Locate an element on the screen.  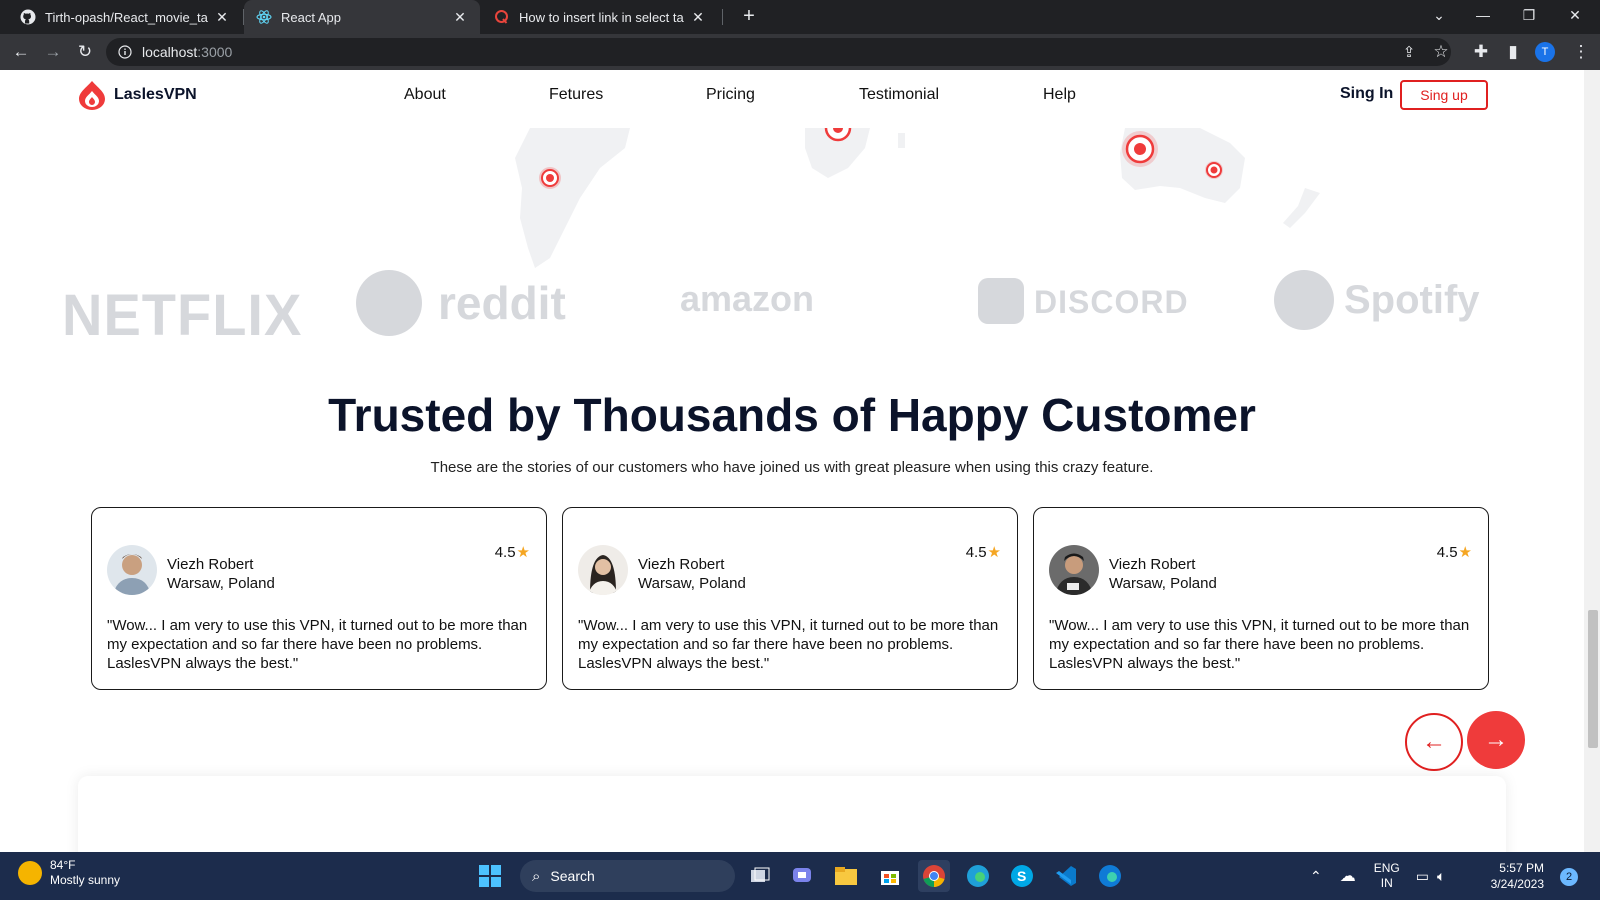
file-explorer-icon is located at coordinates (846, 876).